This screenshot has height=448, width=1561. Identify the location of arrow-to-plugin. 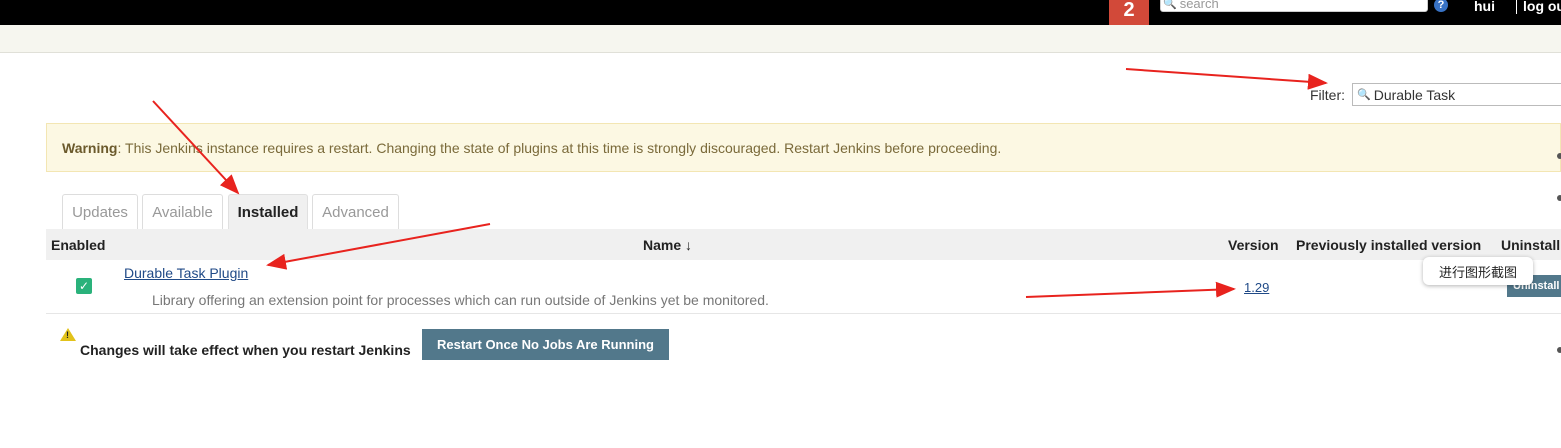
(378, 246).